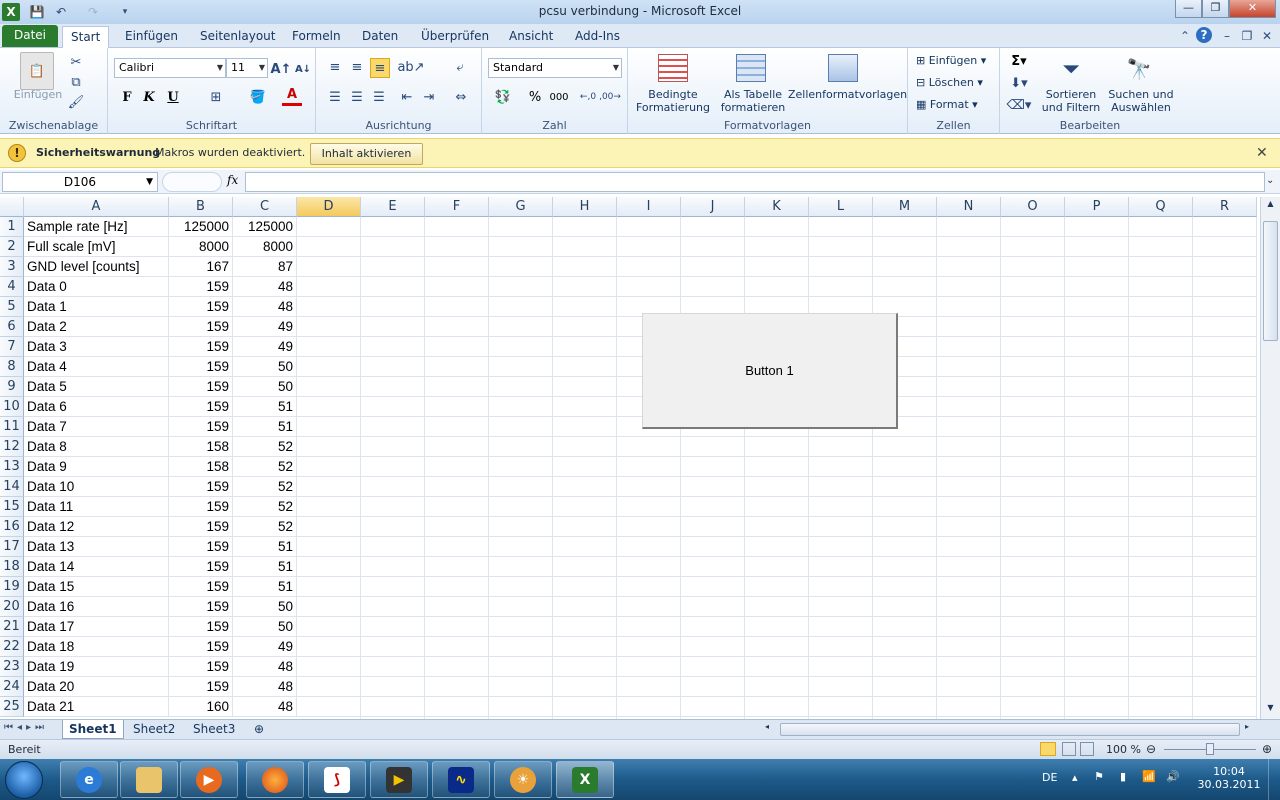 The width and height of the screenshot is (1280, 800). Describe the element at coordinates (275, 779) in the screenshot. I see `taskbar-firefox` at that location.